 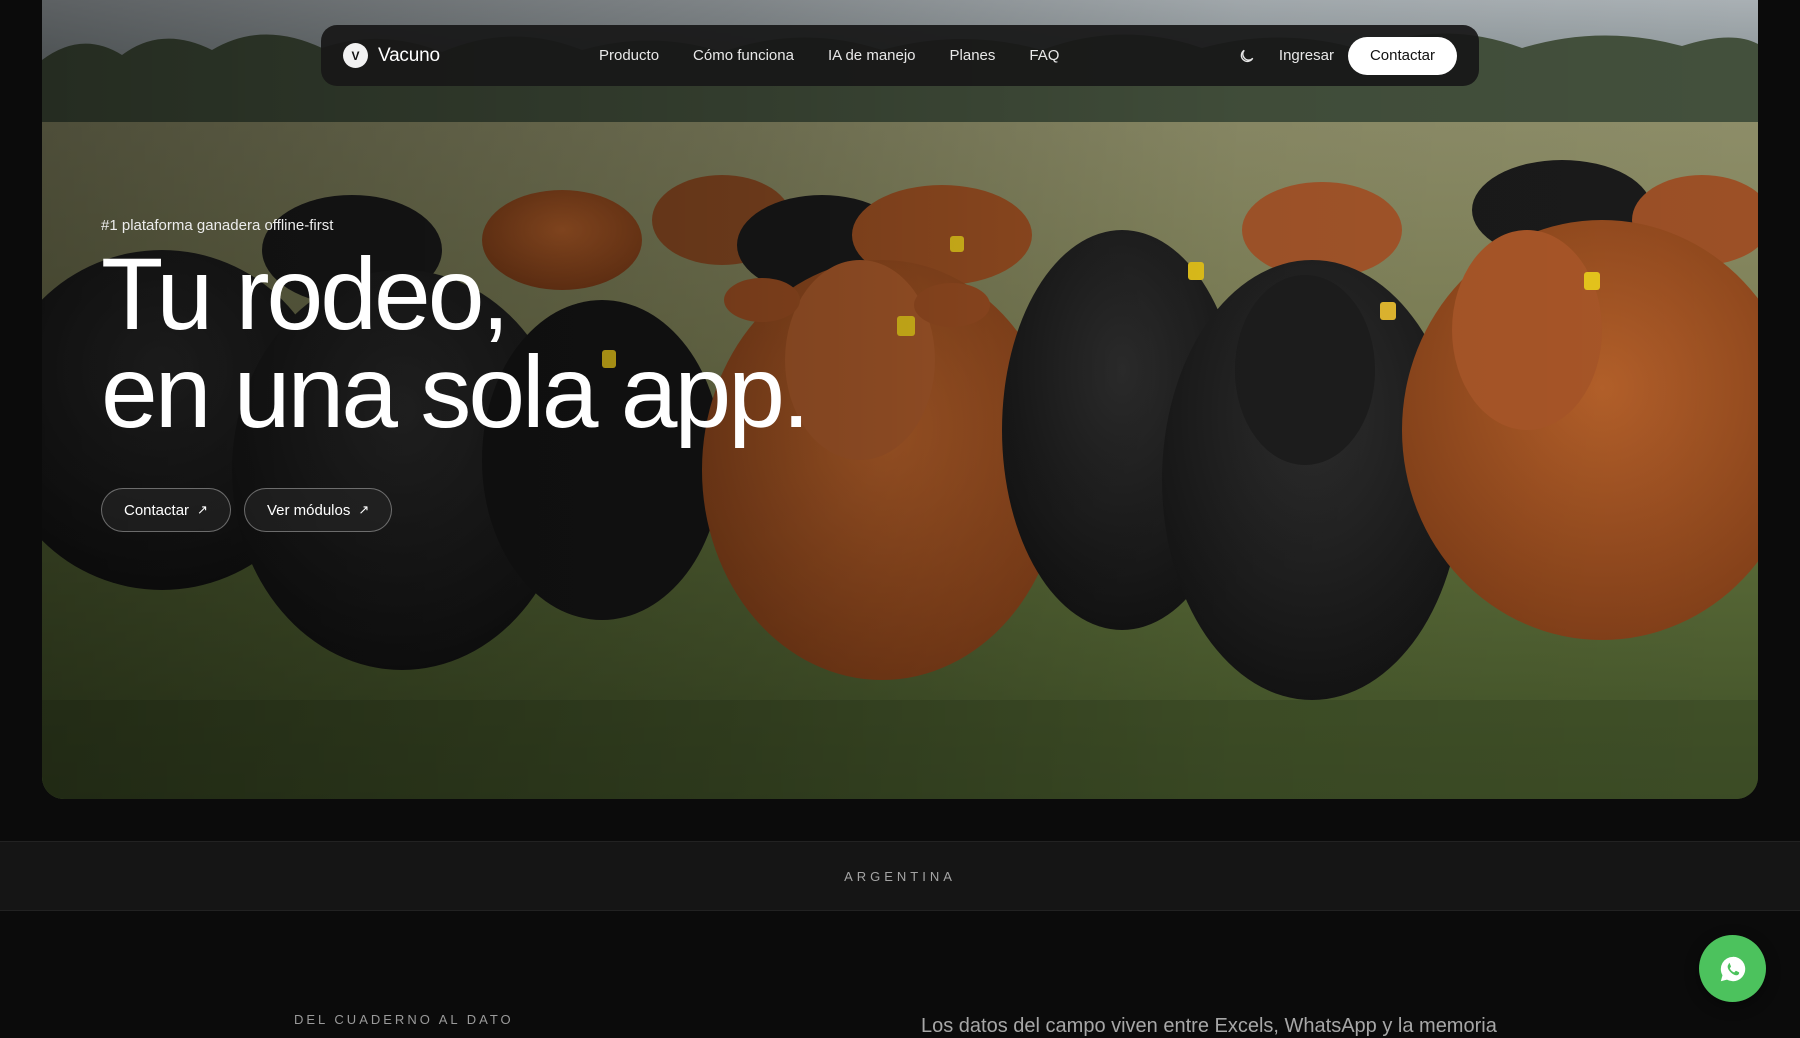 I want to click on nav-link-faq: FAQ, so click(x=1044, y=55).